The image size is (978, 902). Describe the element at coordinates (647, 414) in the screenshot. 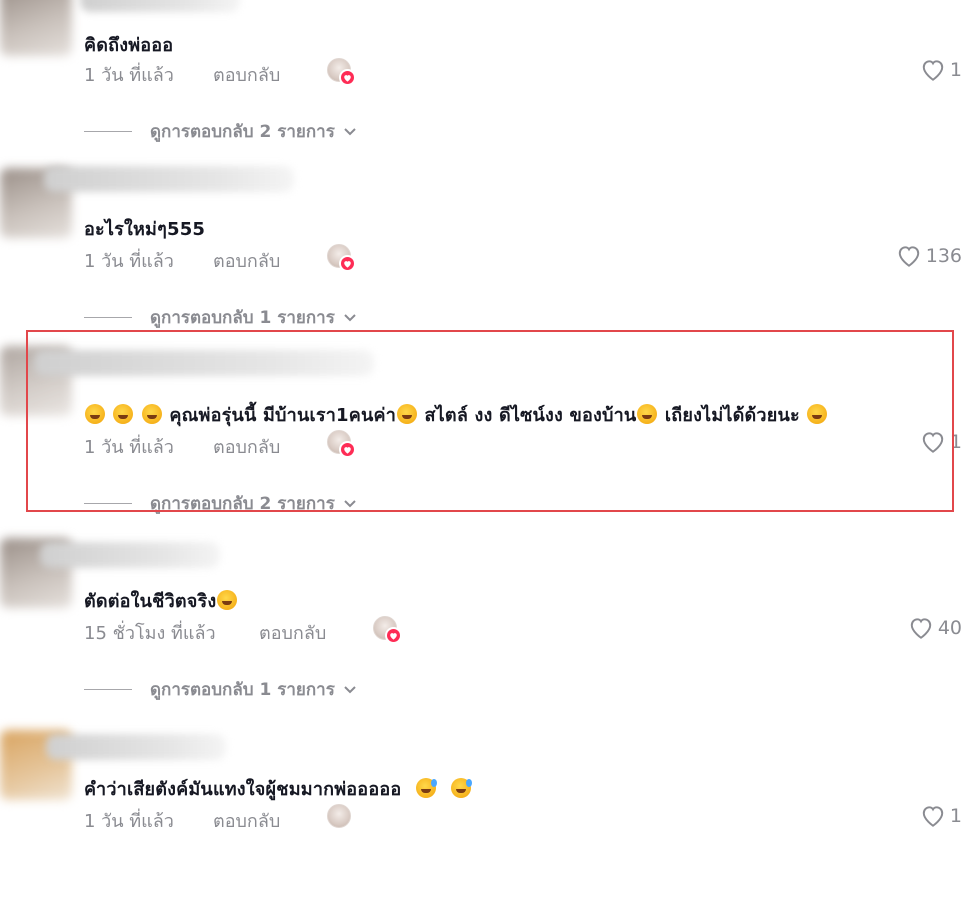

I see `pleading-emoji-icon` at that location.